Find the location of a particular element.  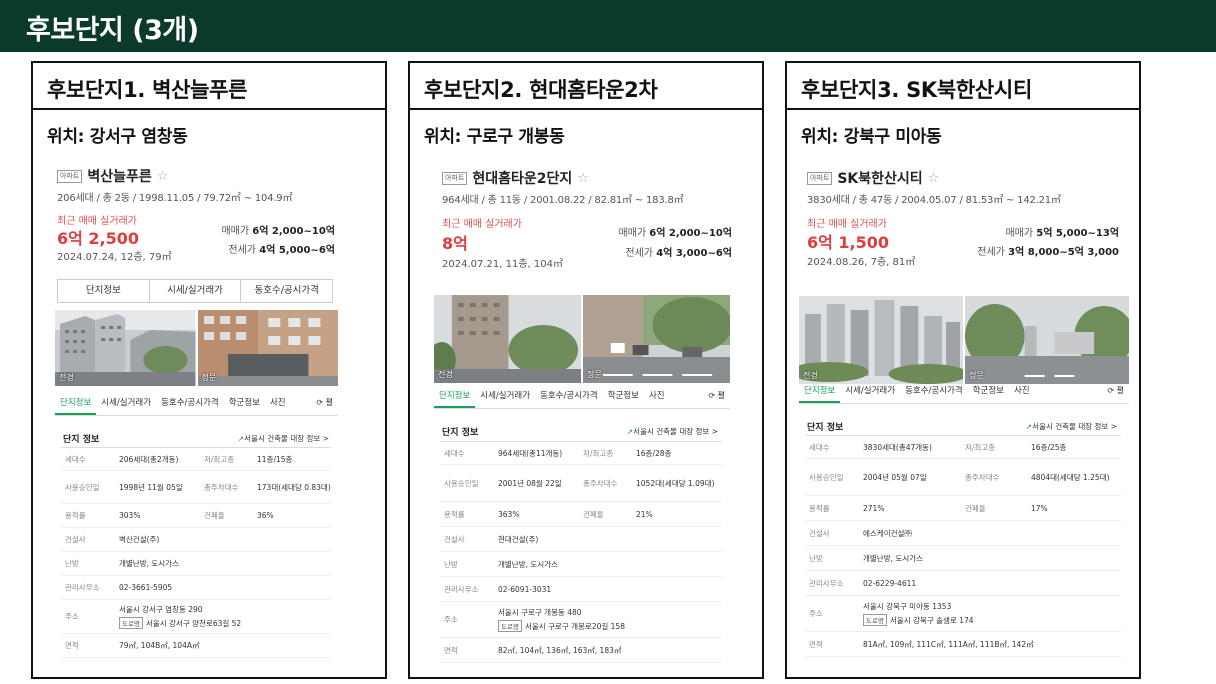

sale-price-range: 매매가 5억 5,000~13억 is located at coordinates (1062, 233).